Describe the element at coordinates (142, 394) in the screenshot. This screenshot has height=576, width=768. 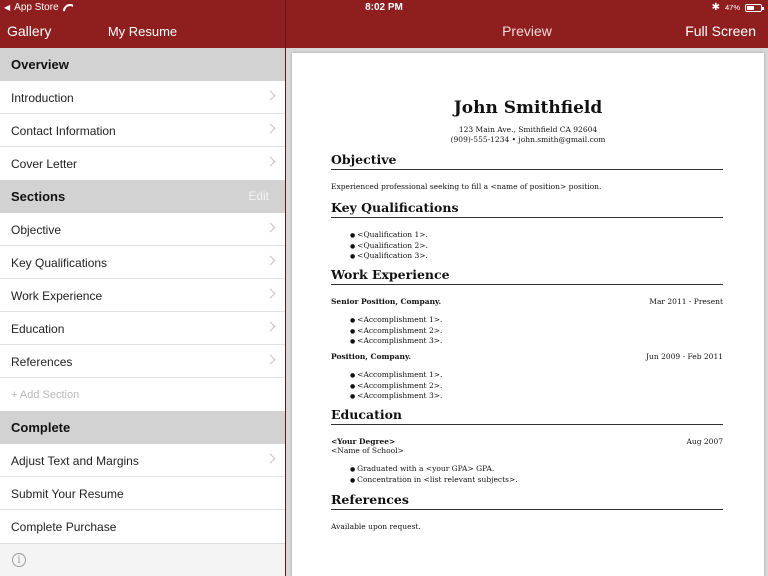
I see `add-section-button: + Add Section` at that location.